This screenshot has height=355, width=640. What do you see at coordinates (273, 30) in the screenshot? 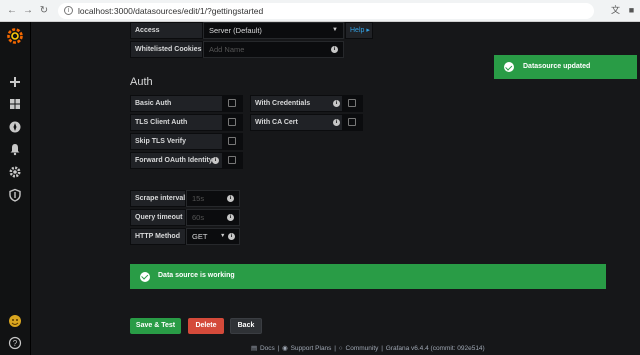
I see `access-select: Server (Default) ▼` at bounding box center [273, 30].